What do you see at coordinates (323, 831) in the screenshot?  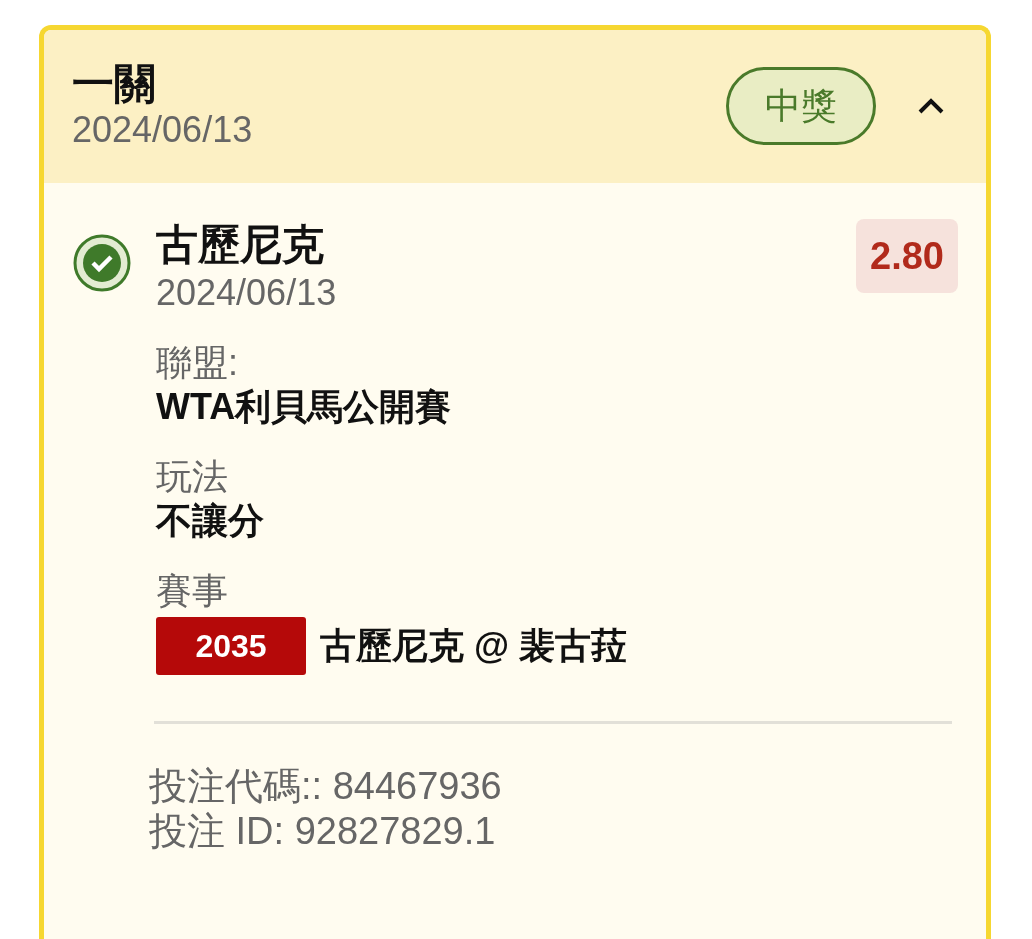 I see `bet-reference: 投注 ID: 92827829.1` at bounding box center [323, 831].